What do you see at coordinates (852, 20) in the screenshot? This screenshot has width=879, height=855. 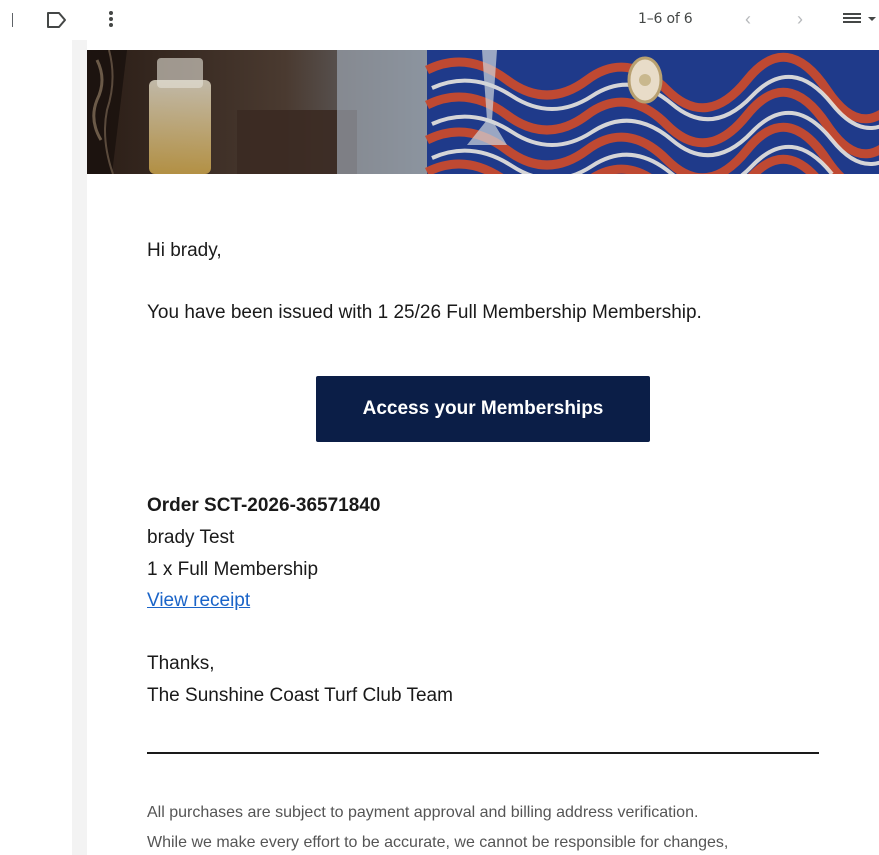 I see `density-icon` at bounding box center [852, 20].